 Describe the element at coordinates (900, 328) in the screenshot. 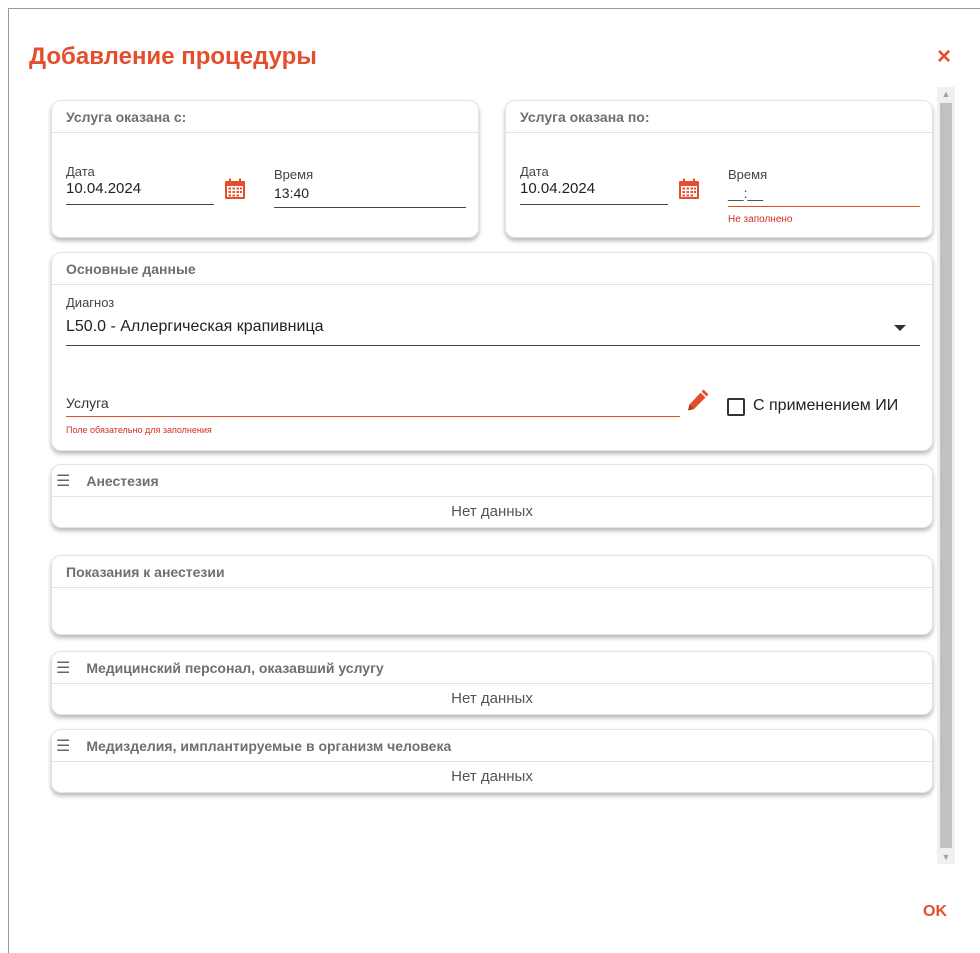

I see `chevron-down-icon` at that location.